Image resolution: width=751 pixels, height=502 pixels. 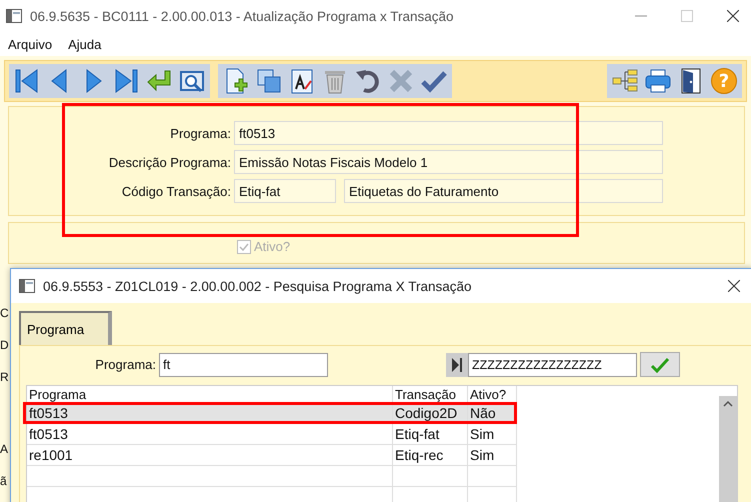 I want to click on scroll-up-icon, so click(x=728, y=404).